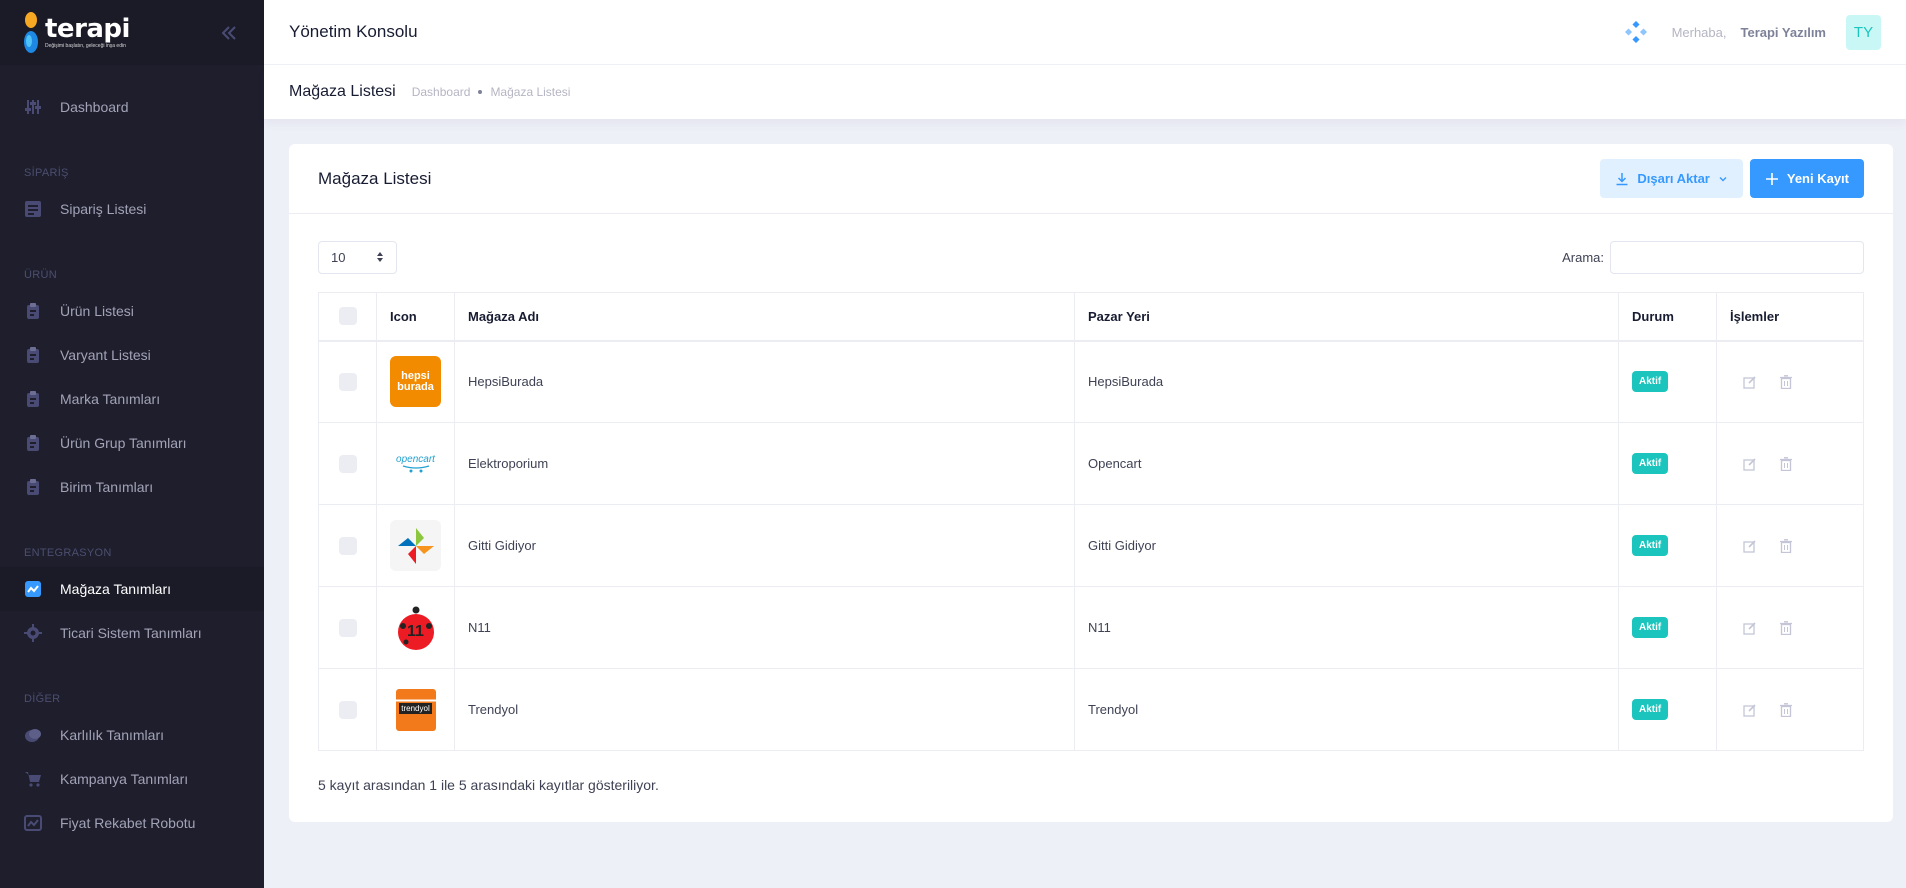 Image resolution: width=1906 pixels, height=888 pixels. Describe the element at coordinates (1790, 317) in the screenshot. I see `column-header-actions: İşlemler` at that location.